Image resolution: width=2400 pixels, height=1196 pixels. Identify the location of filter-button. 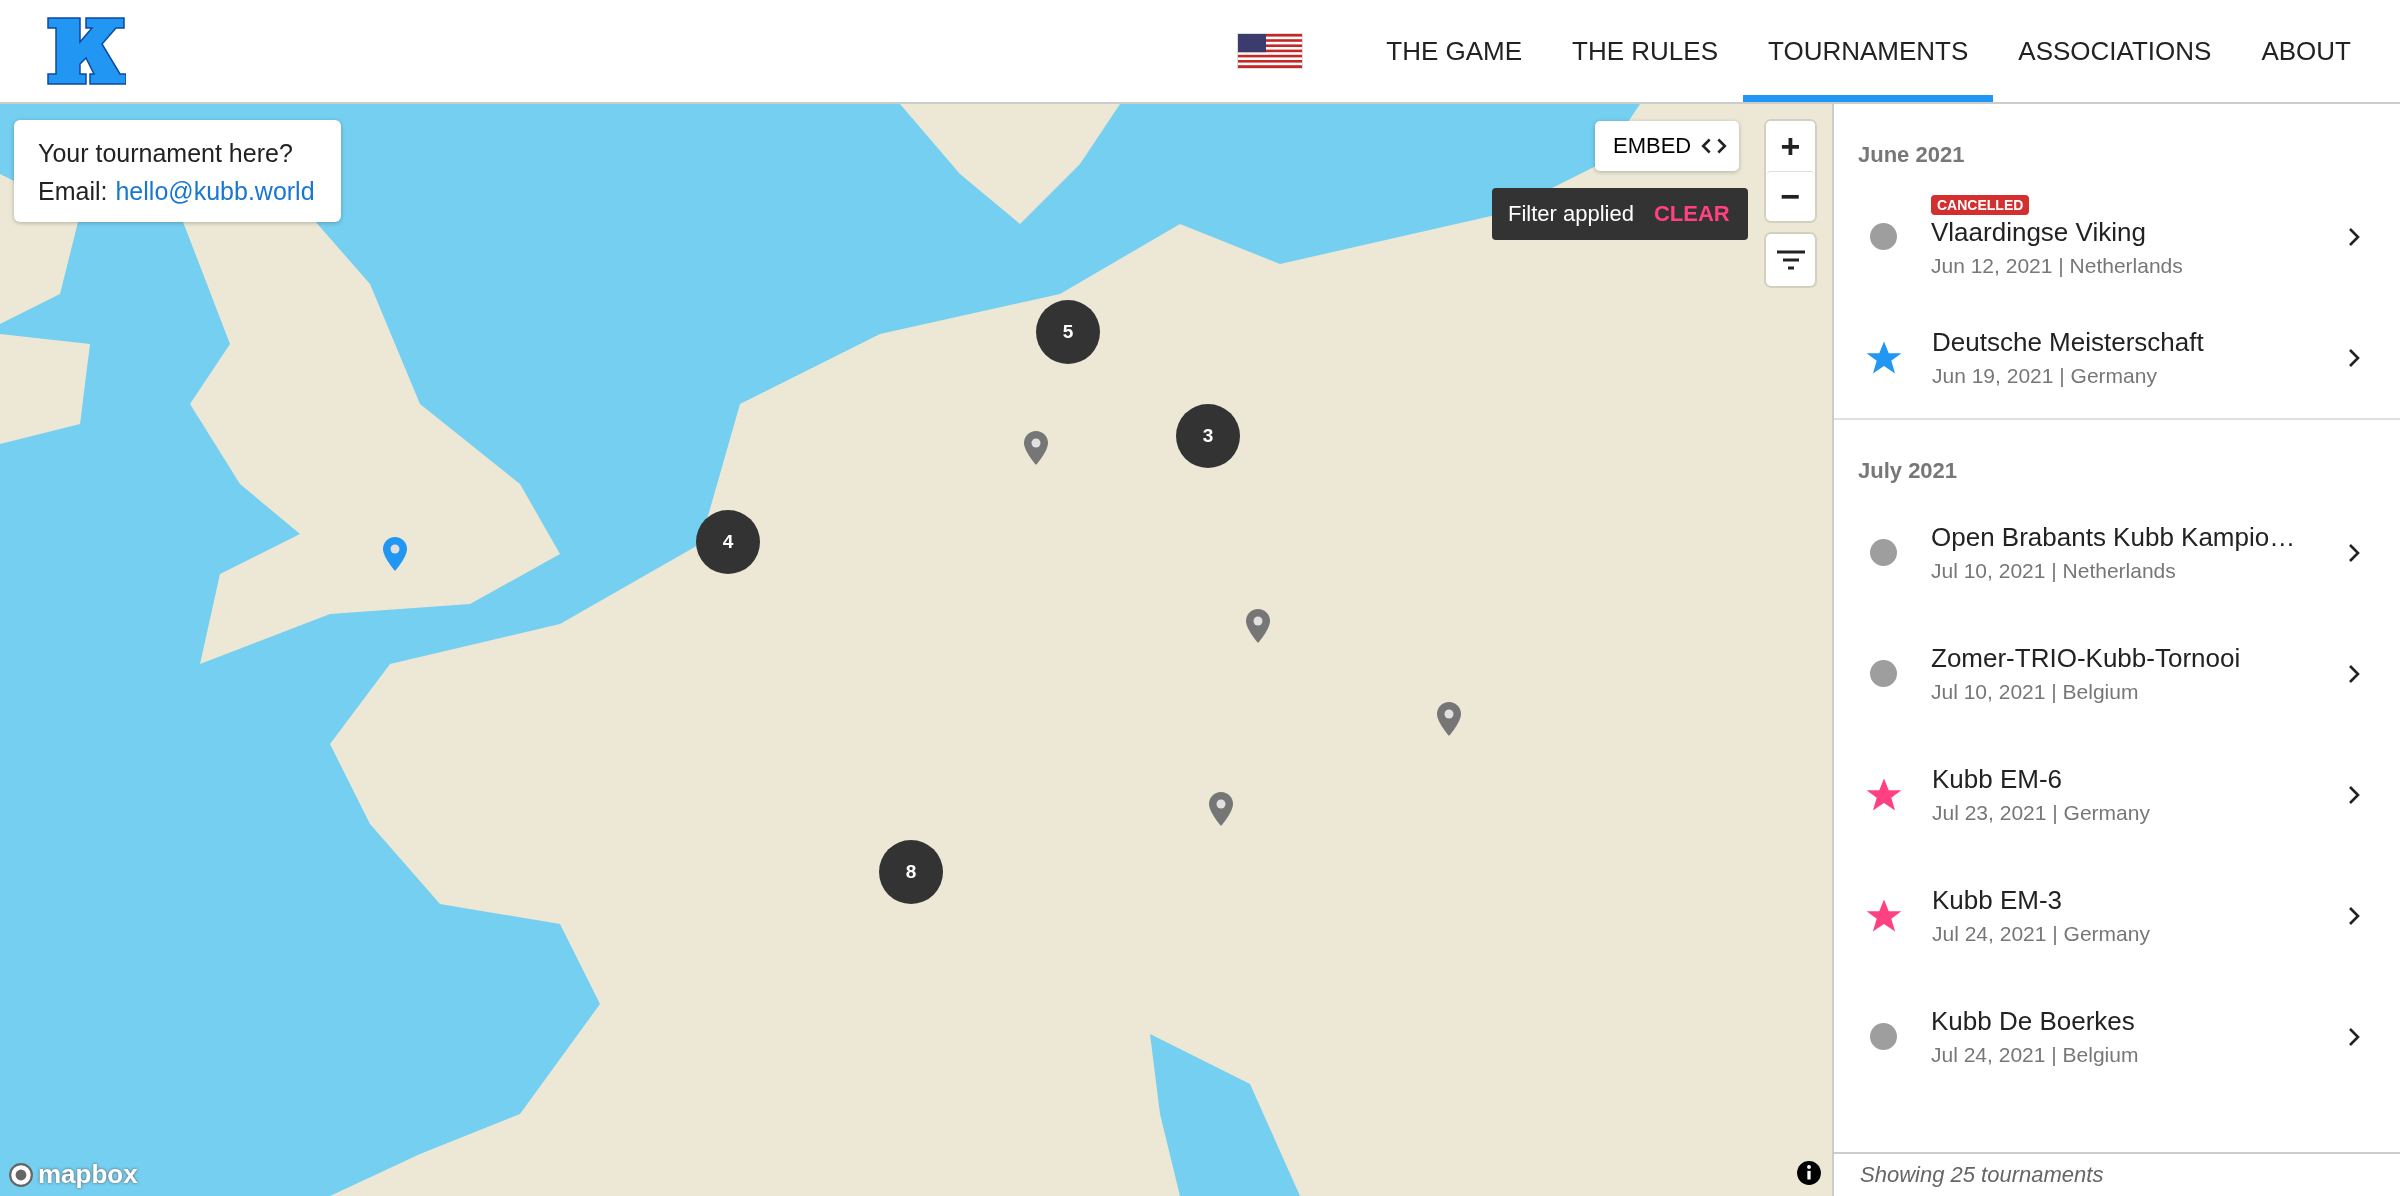
(1790, 260).